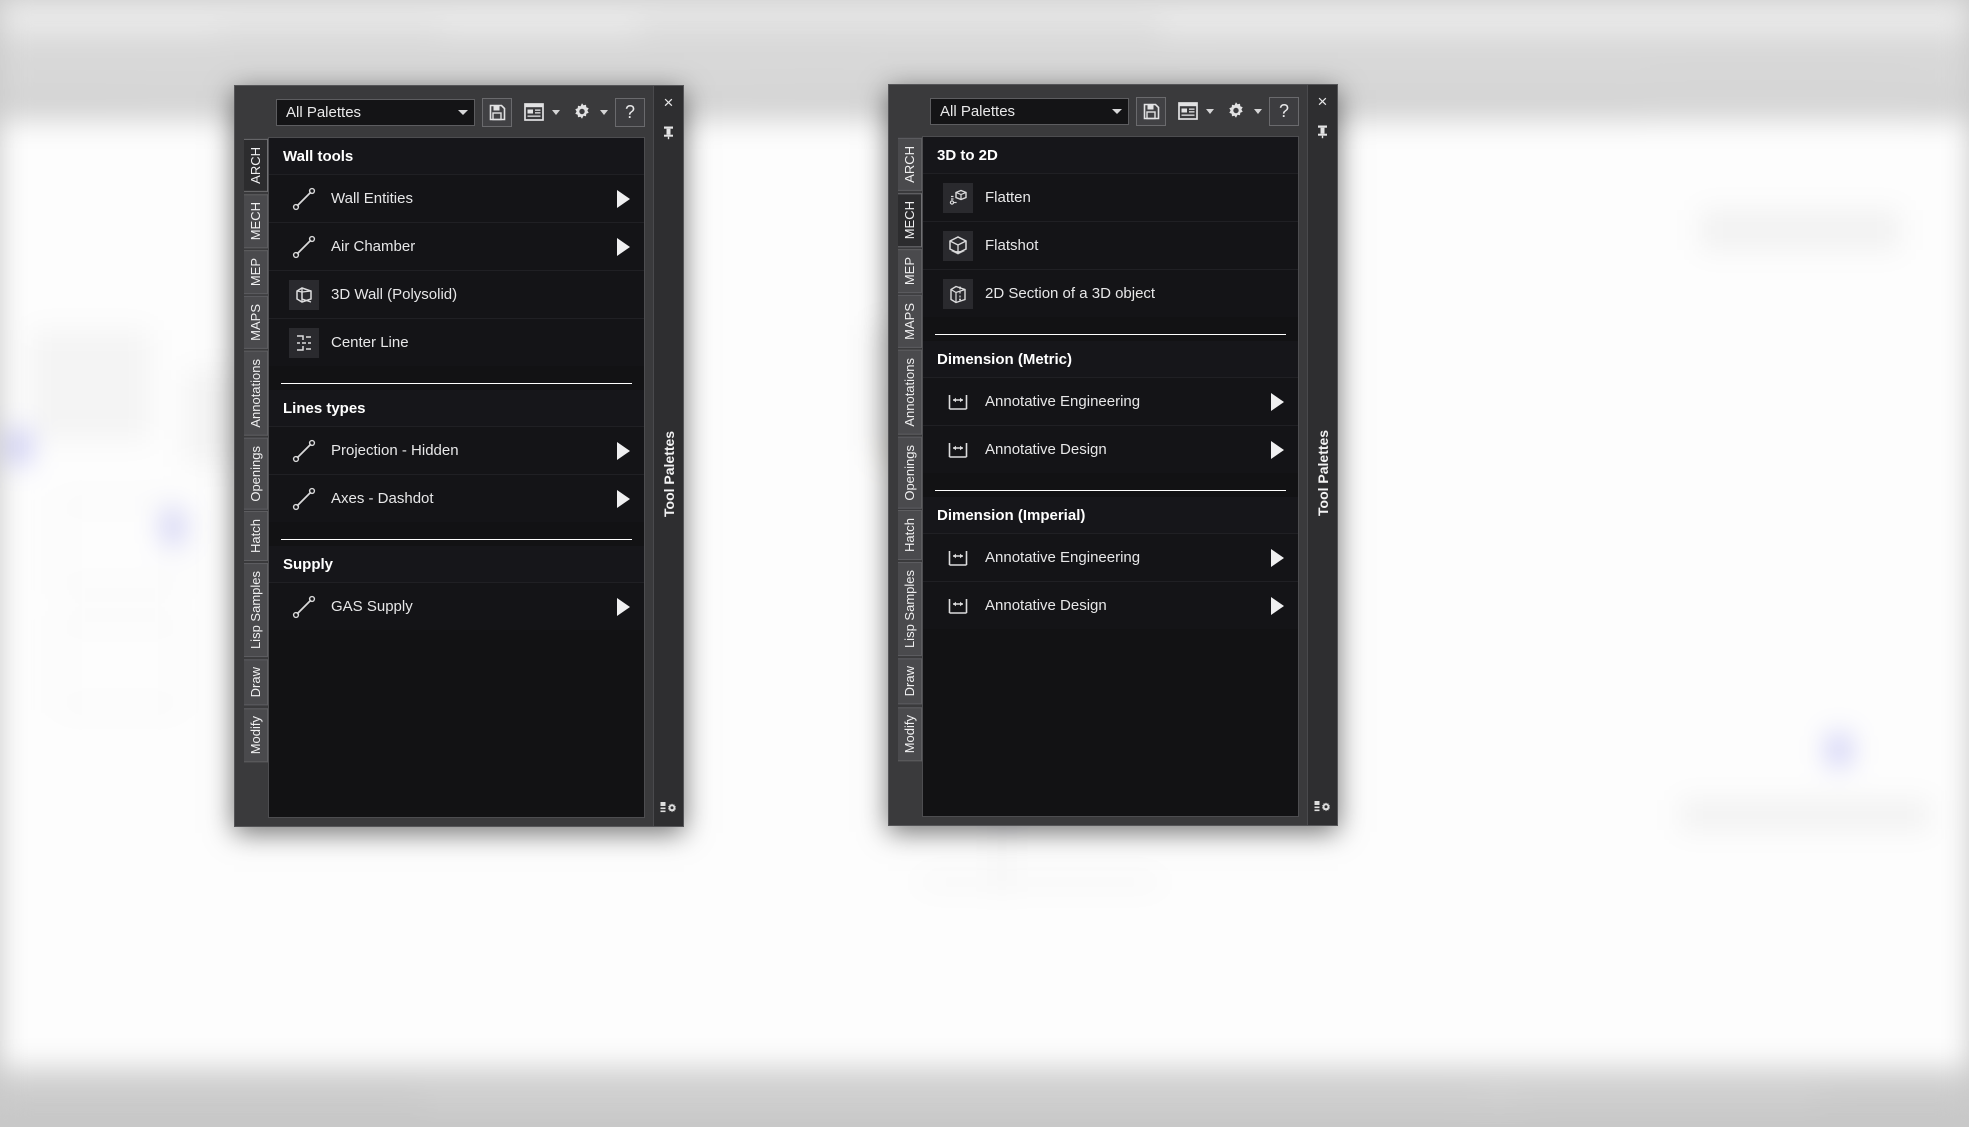 The height and width of the screenshot is (1127, 1969). Describe the element at coordinates (1110, 155) in the screenshot. I see `section-header: 3D to 2D` at that location.